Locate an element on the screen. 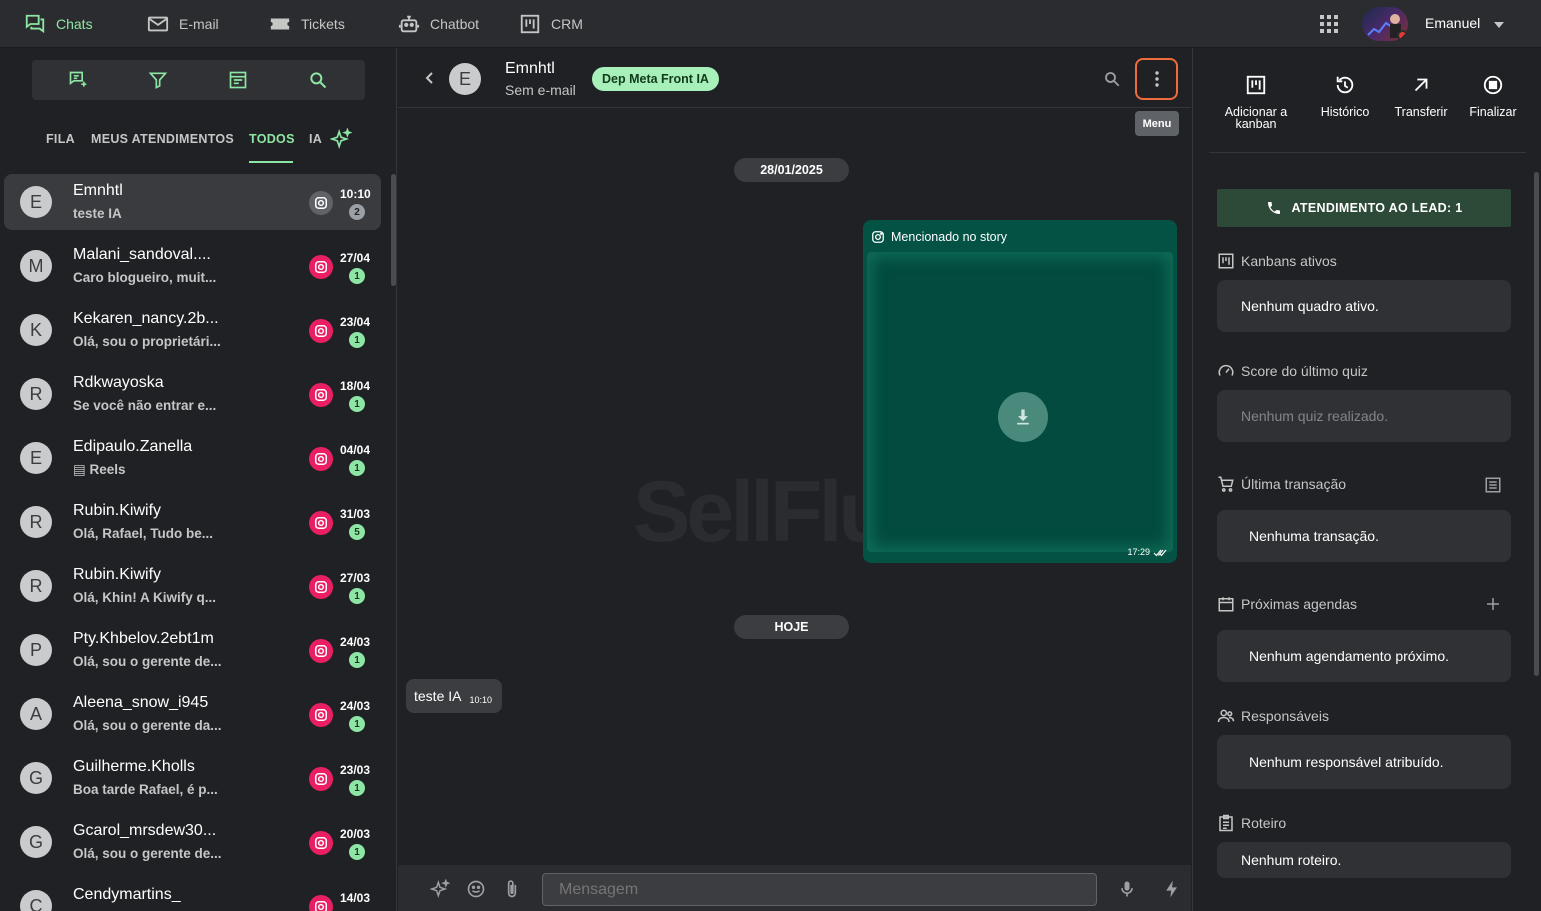 Image resolution: width=1541 pixels, height=911 pixels. templates-button is located at coordinates (238, 80).